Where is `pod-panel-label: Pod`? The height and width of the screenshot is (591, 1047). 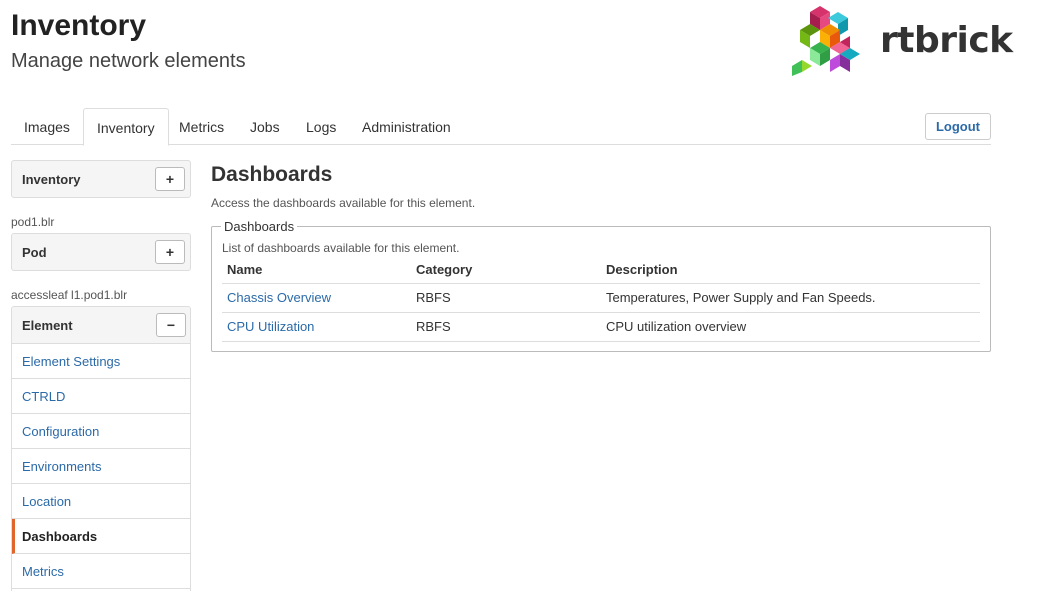 pod-panel-label: Pod is located at coordinates (34, 252).